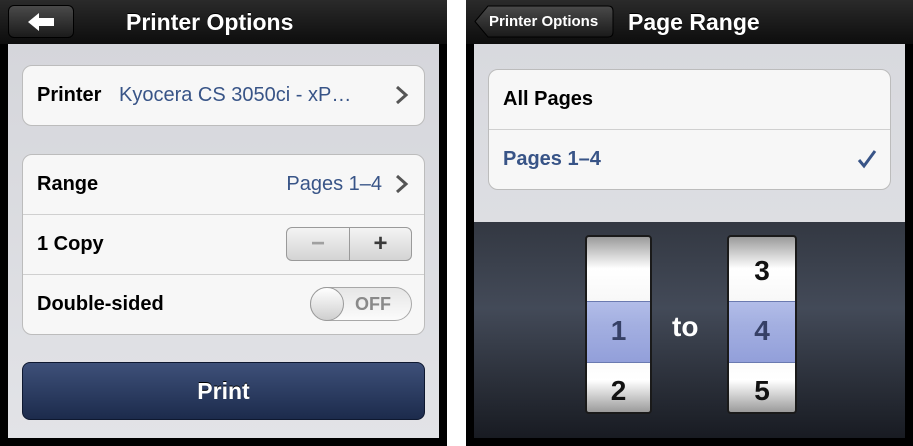 Image resolution: width=913 pixels, height=446 pixels. I want to click on double-sided-toggle: OFF, so click(361, 304).